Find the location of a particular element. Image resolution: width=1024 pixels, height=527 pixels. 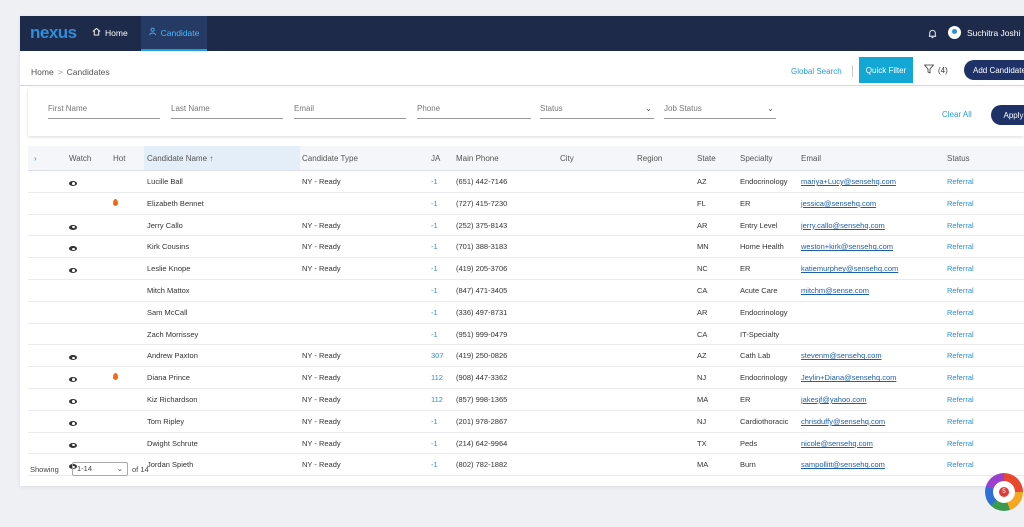

col-candidate-name: Candidate Name ↑ is located at coordinates (180, 158).